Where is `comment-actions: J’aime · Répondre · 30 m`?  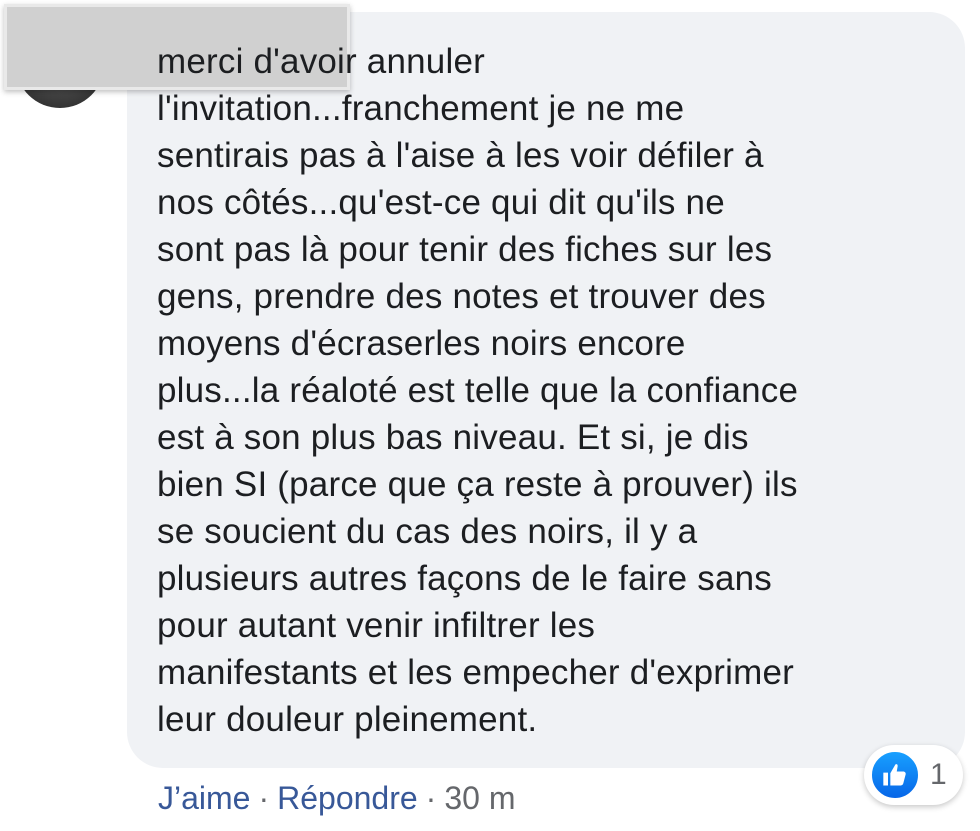 comment-actions: J’aime · Répondre · 30 m is located at coordinates (336, 798).